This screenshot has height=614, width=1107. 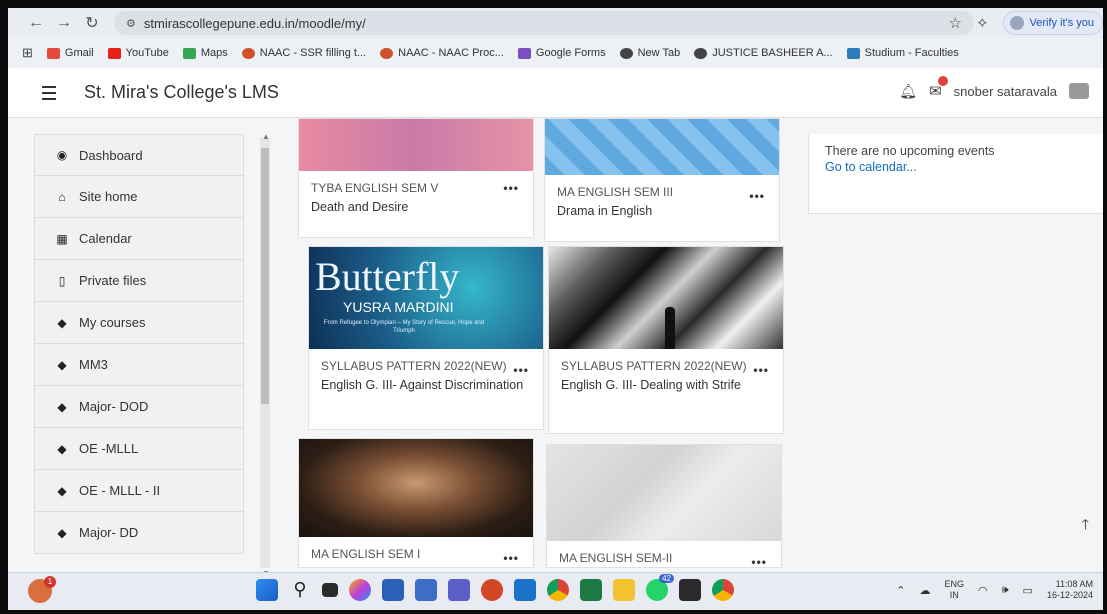 What do you see at coordinates (561, 53) in the screenshot?
I see `bookmark-google-forms: Google Forms` at bounding box center [561, 53].